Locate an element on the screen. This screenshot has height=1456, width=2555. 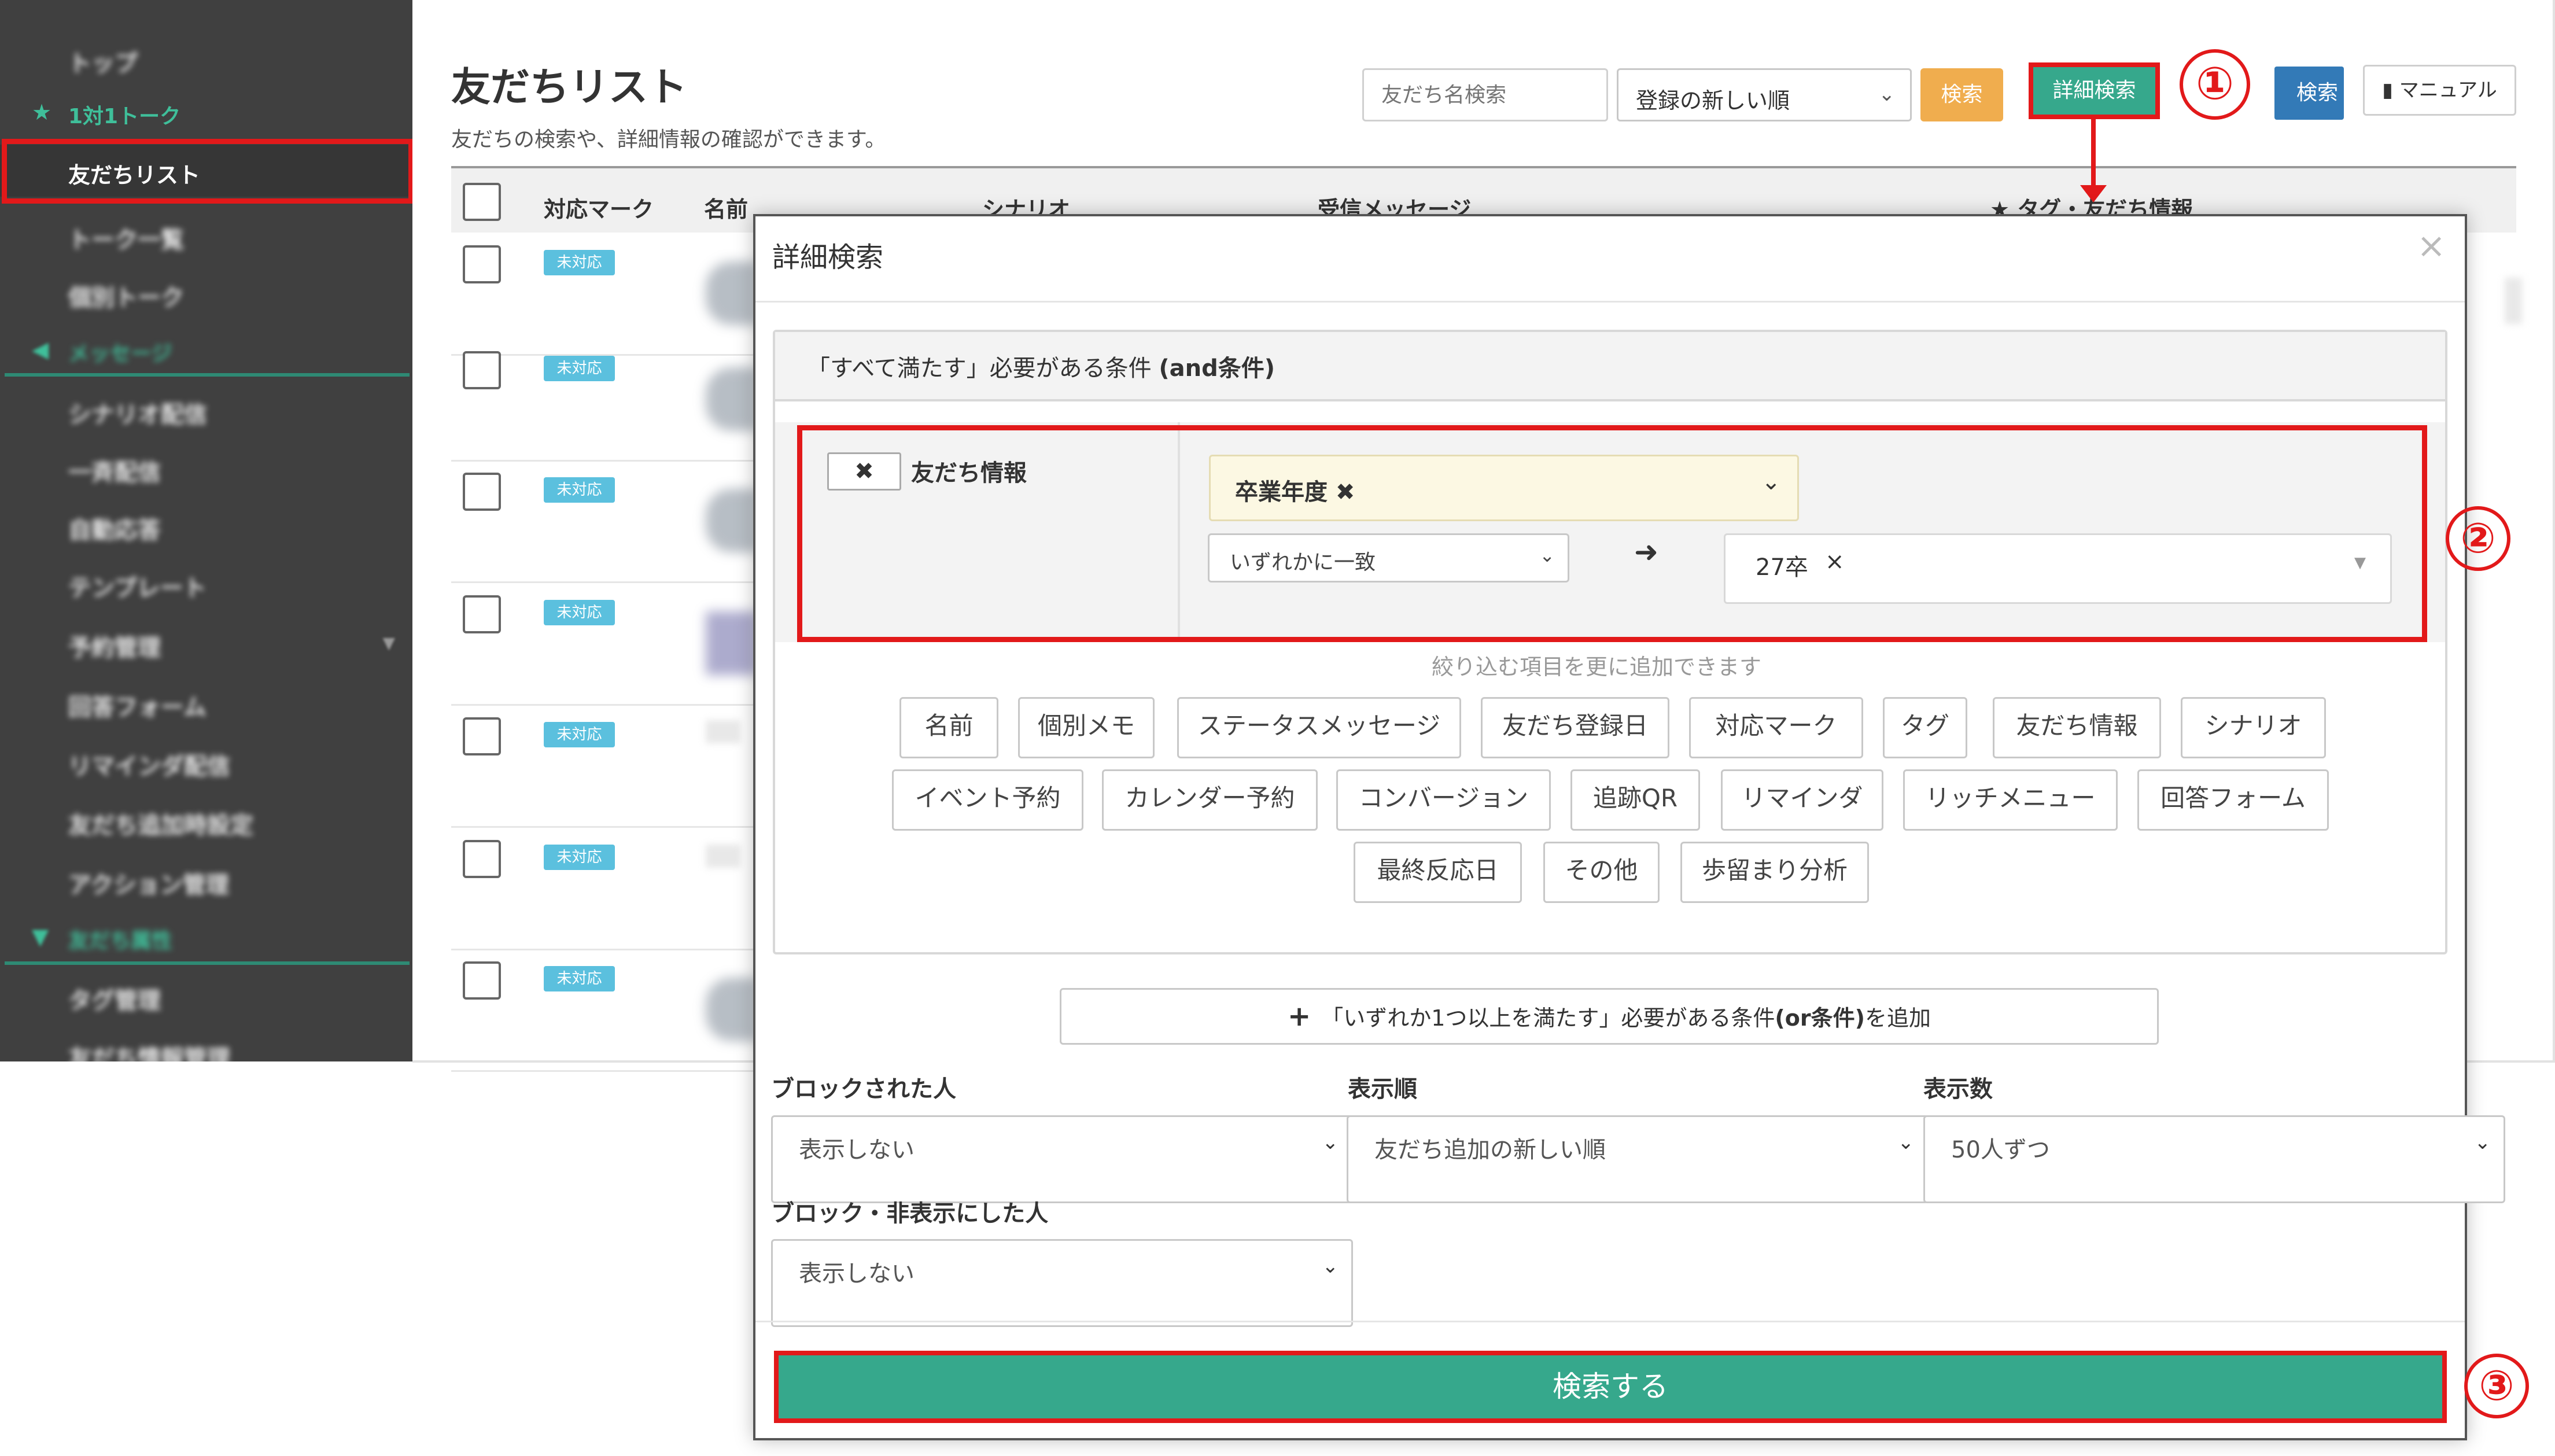
filter-button-last-reaction: 最終反応日 is located at coordinates (1438, 872).